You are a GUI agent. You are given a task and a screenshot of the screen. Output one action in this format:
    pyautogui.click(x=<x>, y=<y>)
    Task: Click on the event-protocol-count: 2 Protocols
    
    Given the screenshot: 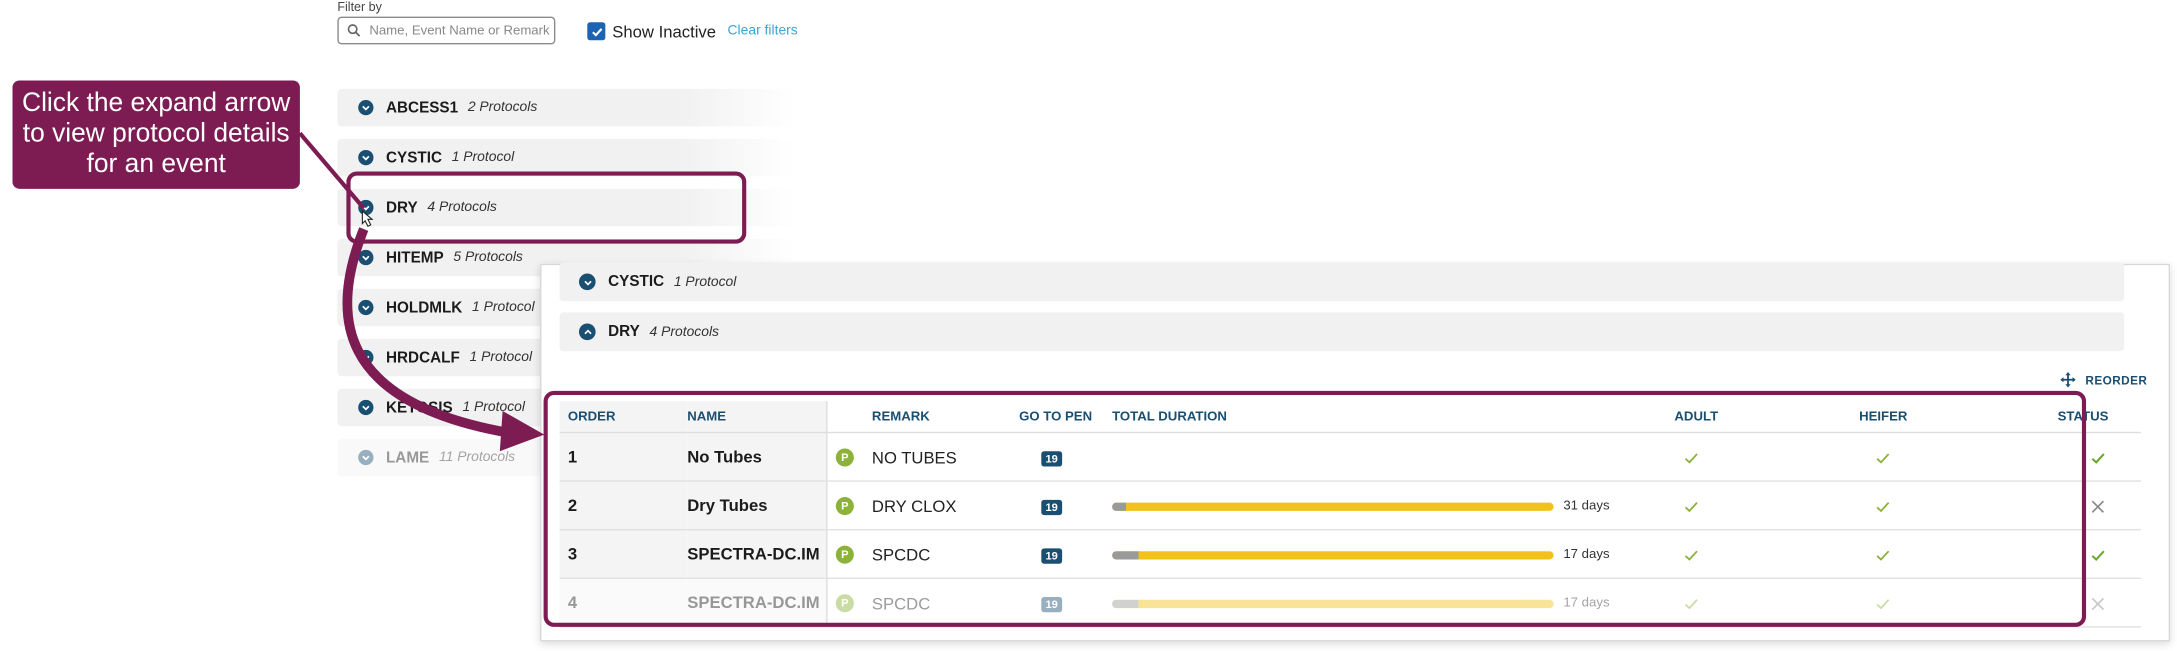 What is the action you would take?
    pyautogui.click(x=502, y=107)
    